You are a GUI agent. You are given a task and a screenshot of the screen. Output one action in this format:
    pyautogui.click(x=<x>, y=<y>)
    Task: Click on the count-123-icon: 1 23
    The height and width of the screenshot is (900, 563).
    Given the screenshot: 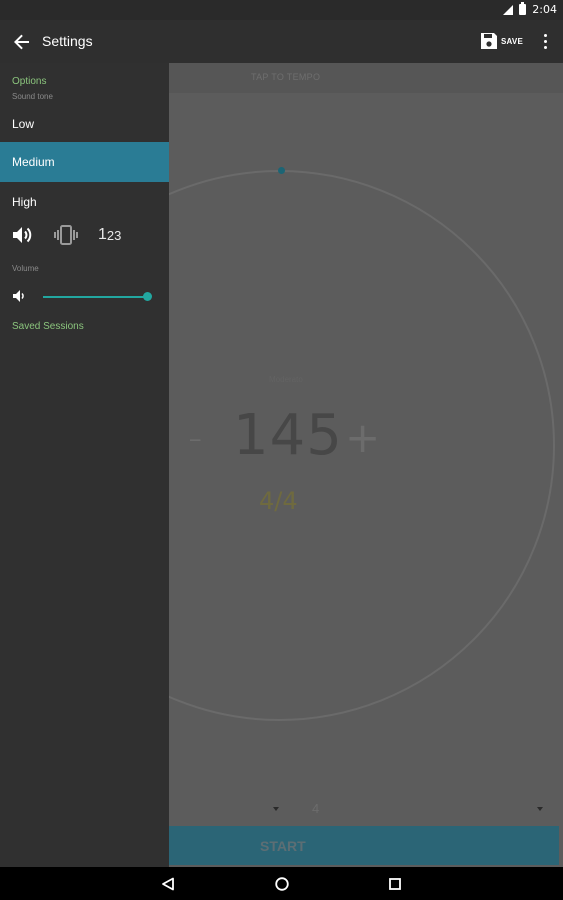 What is the action you would take?
    pyautogui.click(x=109, y=235)
    